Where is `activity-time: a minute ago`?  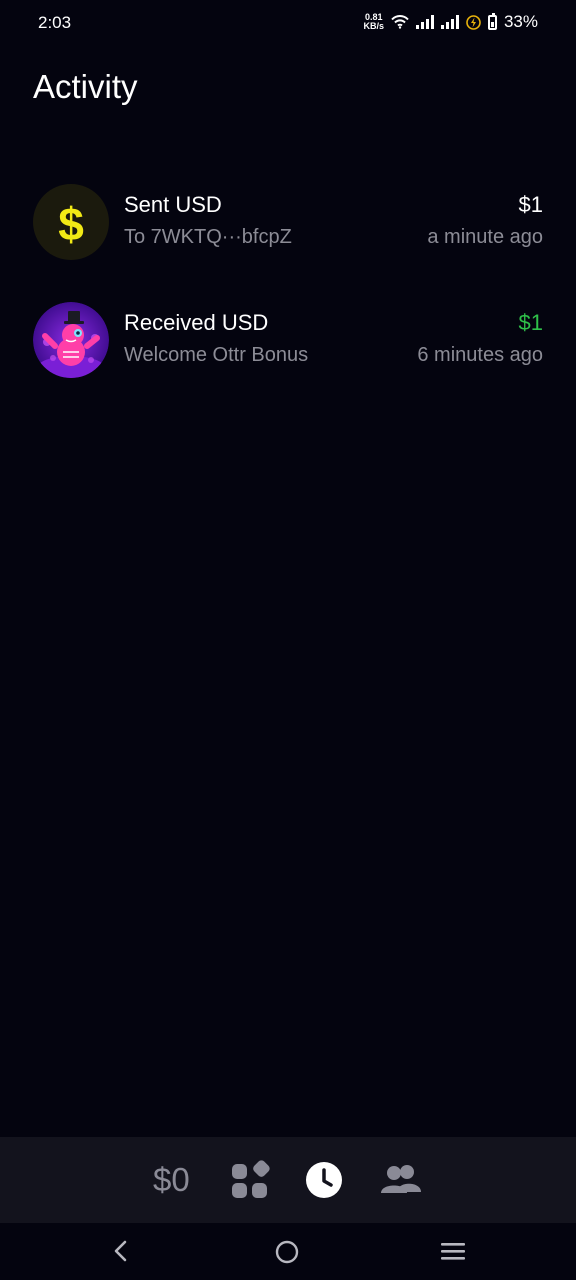
activity-time: a minute ago is located at coordinates (485, 237).